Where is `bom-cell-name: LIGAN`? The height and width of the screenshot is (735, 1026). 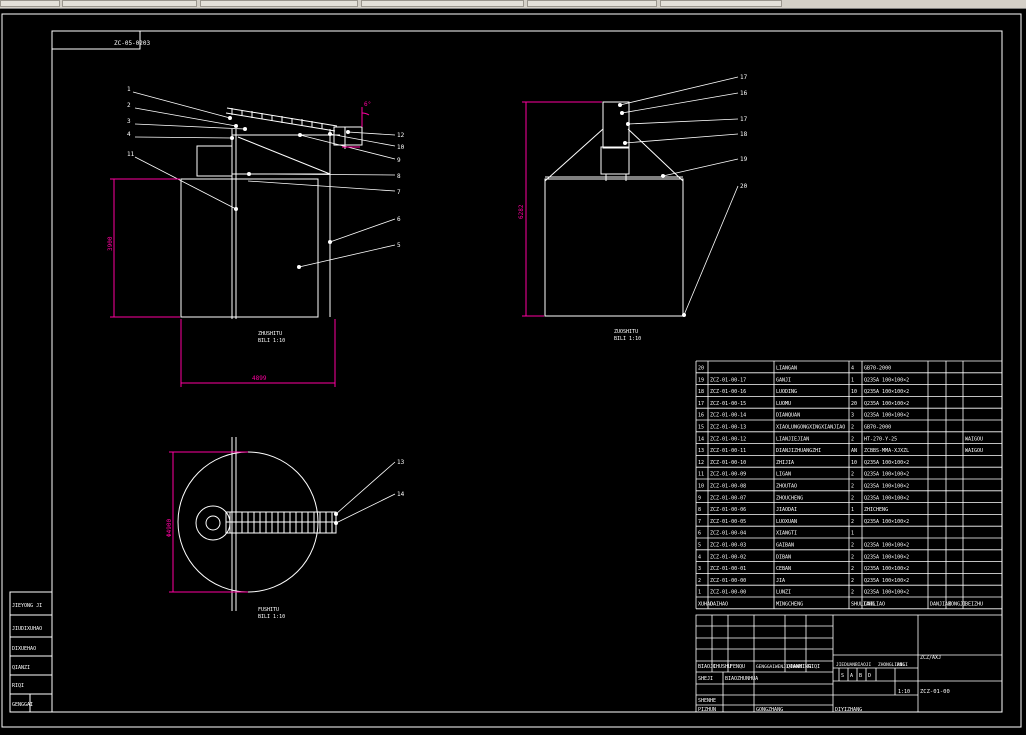 bom-cell-name: LIGAN is located at coordinates (783, 475).